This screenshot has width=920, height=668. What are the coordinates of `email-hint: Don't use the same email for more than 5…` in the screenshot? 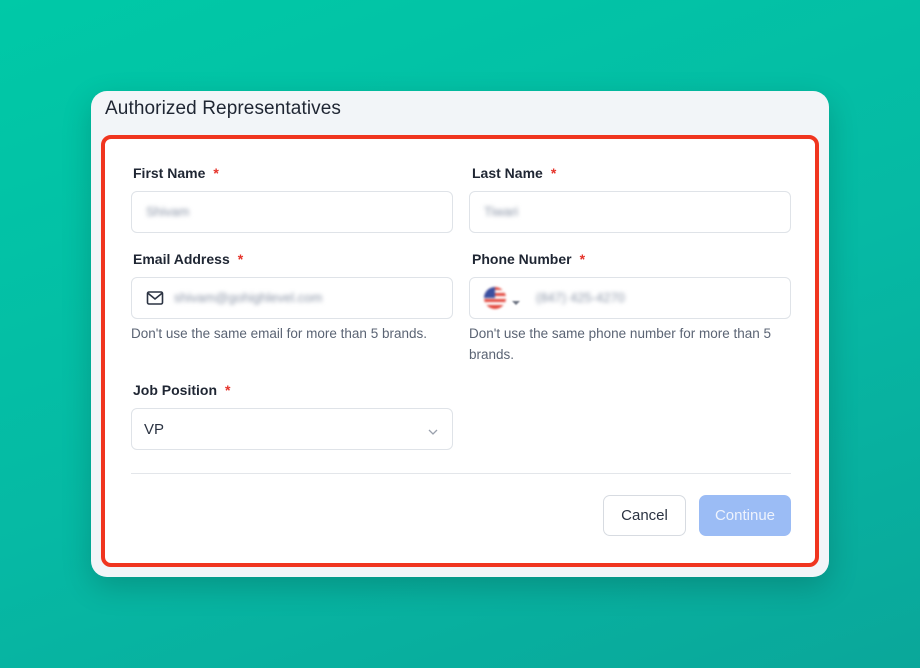 It's located at (279, 333).